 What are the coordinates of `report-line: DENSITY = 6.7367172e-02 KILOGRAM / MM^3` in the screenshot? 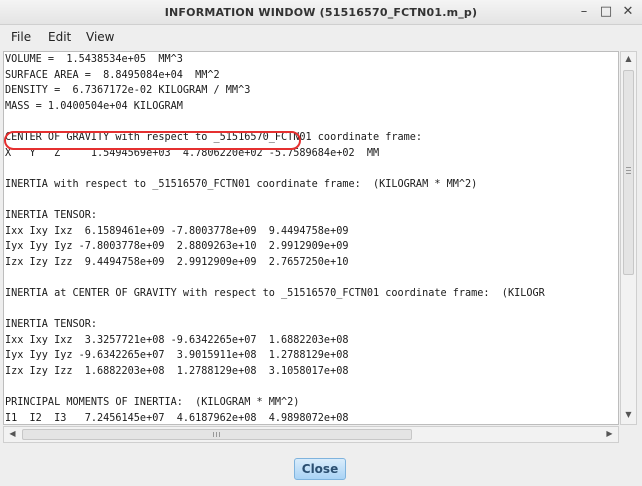 It's located at (128, 91).